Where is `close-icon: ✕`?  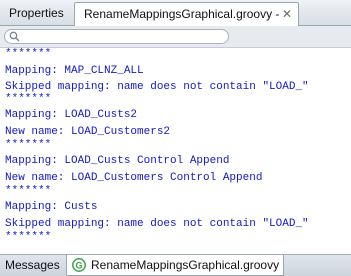
close-icon: ✕ is located at coordinates (287, 14).